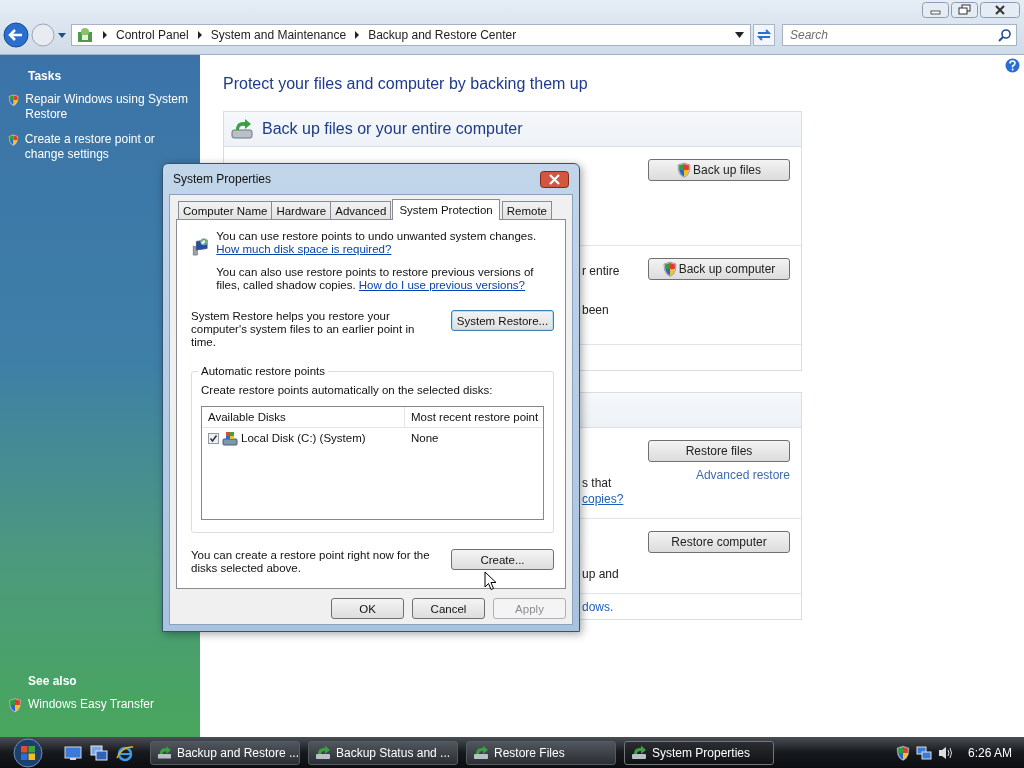  I want to click on breadcrumb: System and Maintenance, so click(278, 35).